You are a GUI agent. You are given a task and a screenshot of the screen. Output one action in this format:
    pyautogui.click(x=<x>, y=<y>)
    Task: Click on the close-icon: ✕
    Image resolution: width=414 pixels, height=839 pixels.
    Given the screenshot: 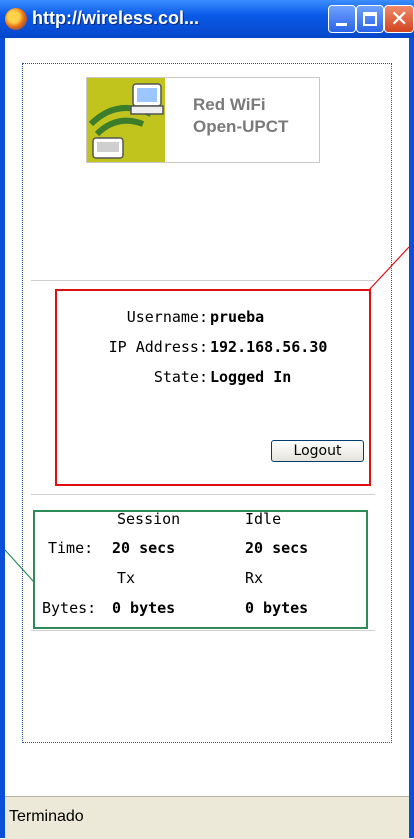 What is the action you would take?
    pyautogui.click(x=399, y=19)
    